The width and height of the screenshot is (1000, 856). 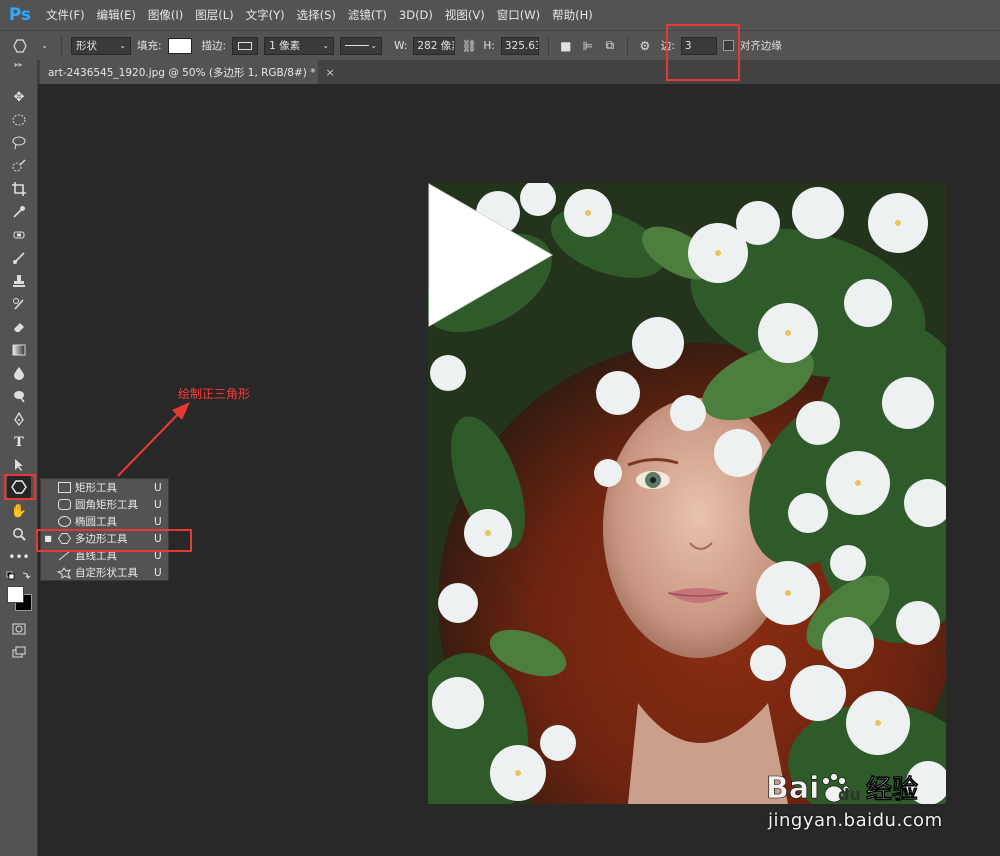 What do you see at coordinates (19, 281) in the screenshot?
I see `clone-stamp-tool-icon` at bounding box center [19, 281].